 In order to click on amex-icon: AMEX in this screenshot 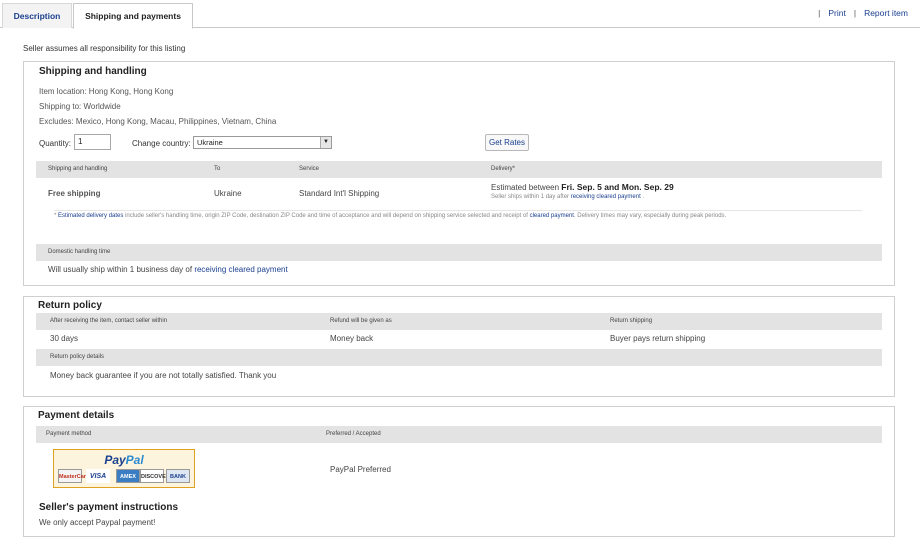, I will do `click(128, 476)`.